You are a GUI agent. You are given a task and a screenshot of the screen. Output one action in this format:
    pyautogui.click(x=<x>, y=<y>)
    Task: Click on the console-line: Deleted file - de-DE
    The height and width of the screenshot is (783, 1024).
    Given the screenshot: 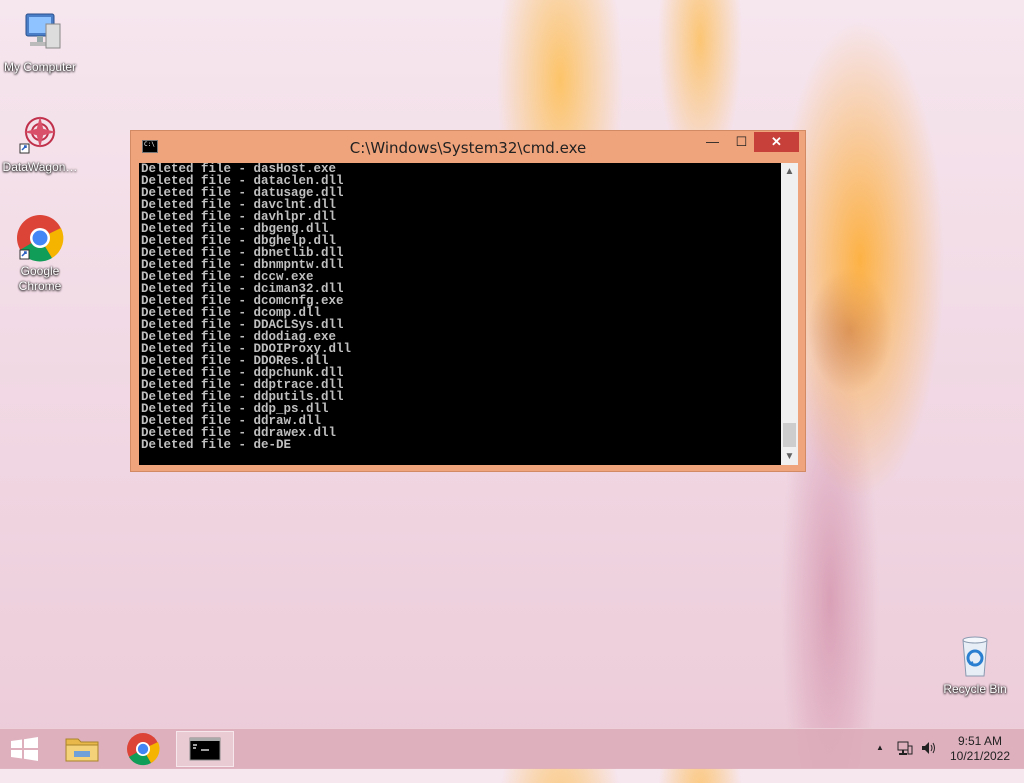 What is the action you would take?
    pyautogui.click(x=216, y=445)
    